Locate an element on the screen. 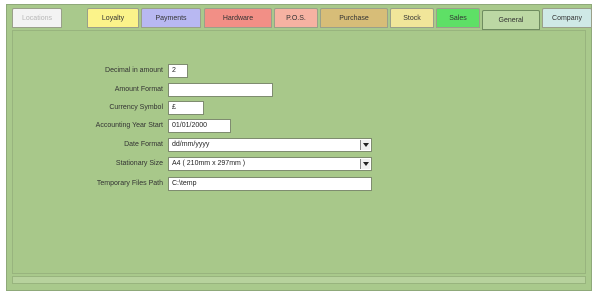 The width and height of the screenshot is (597, 297). panel-footer is located at coordinates (299, 280).